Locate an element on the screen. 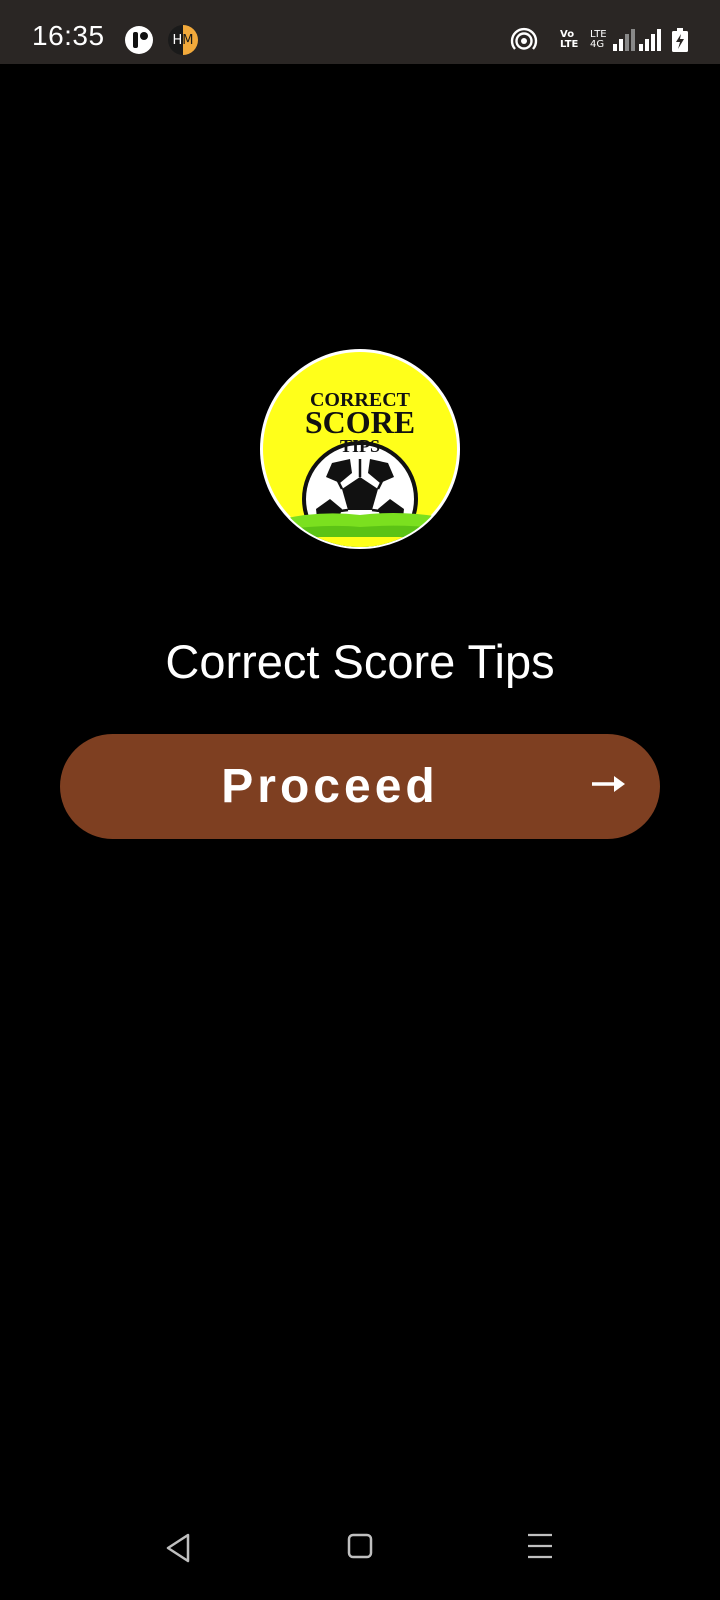 Image resolution: width=720 pixels, height=1600 pixels. lte-icon: LTE 4G is located at coordinates (598, 40).